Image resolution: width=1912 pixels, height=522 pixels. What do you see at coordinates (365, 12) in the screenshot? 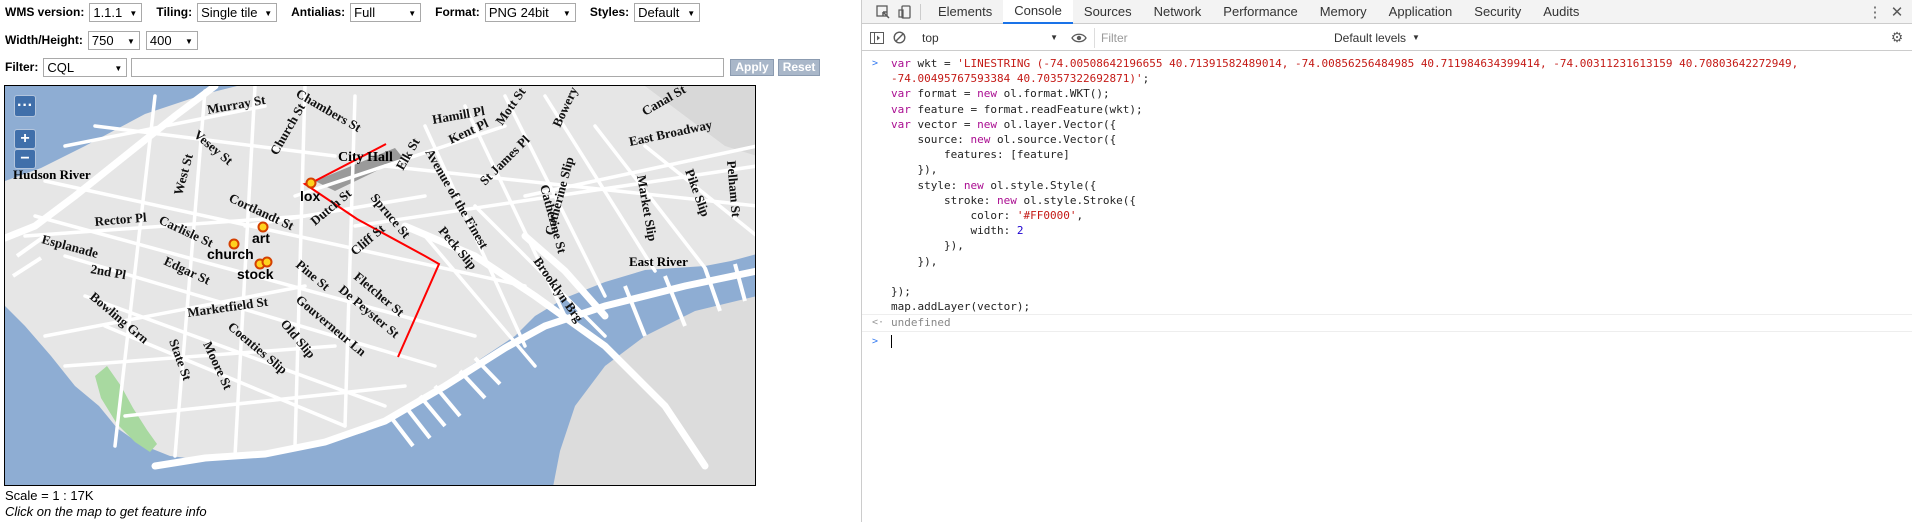
I see `antialias-value: Full` at bounding box center [365, 12].